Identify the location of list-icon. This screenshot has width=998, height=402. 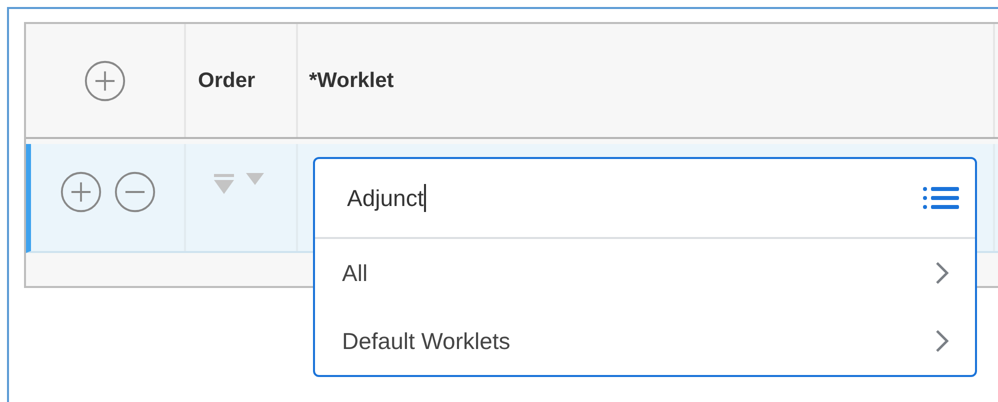
(941, 198).